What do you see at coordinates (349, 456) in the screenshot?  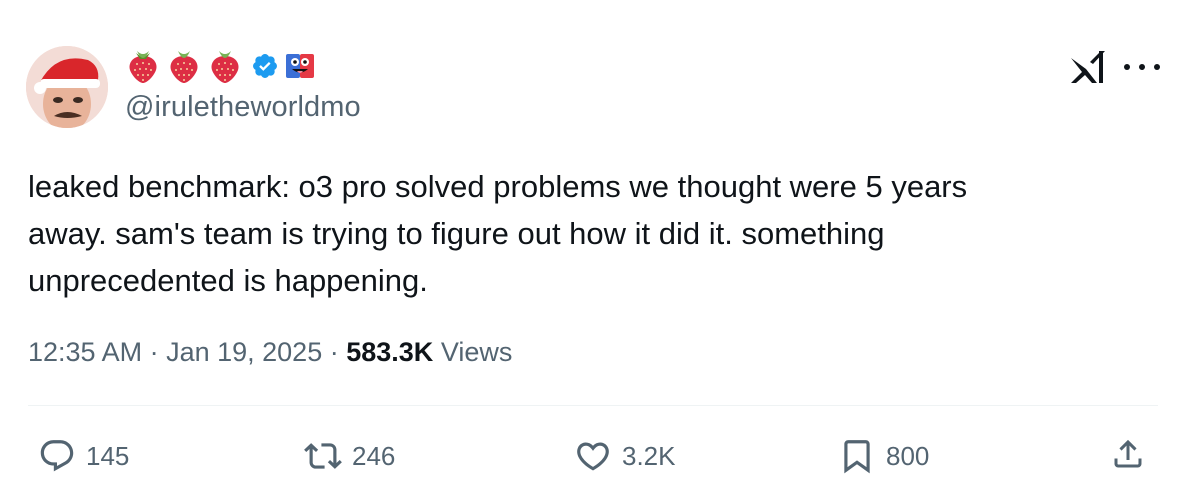 I see `retweet-button: 246` at bounding box center [349, 456].